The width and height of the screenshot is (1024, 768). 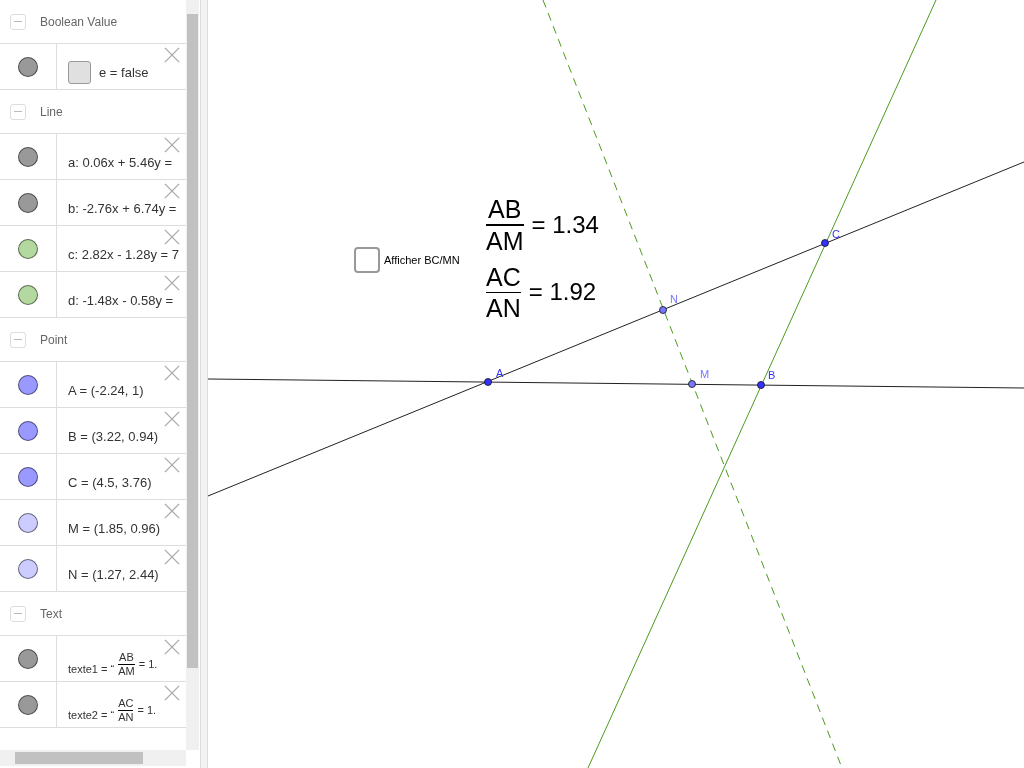 I want to click on point-label: B, so click(x=772, y=375).